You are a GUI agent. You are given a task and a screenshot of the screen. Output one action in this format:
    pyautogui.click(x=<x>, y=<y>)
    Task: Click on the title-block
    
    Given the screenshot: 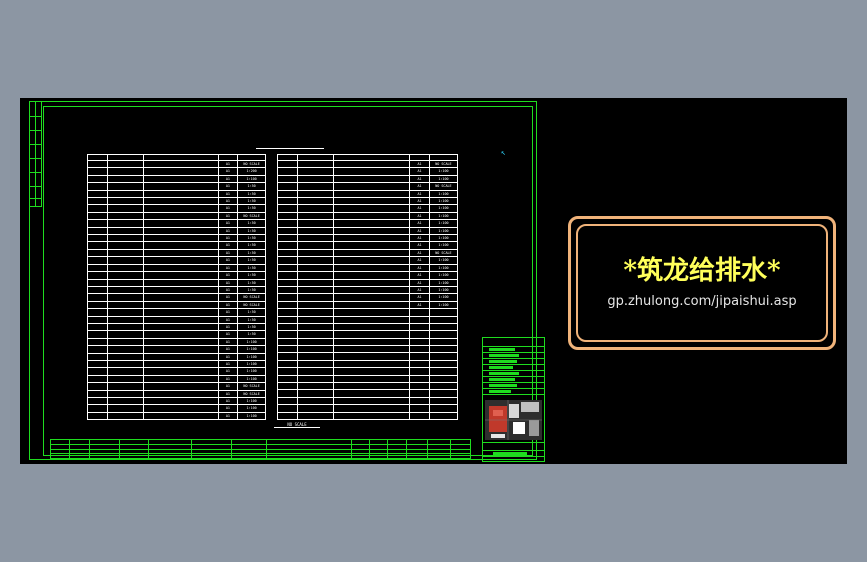 What is the action you would take?
    pyautogui.click(x=513, y=399)
    